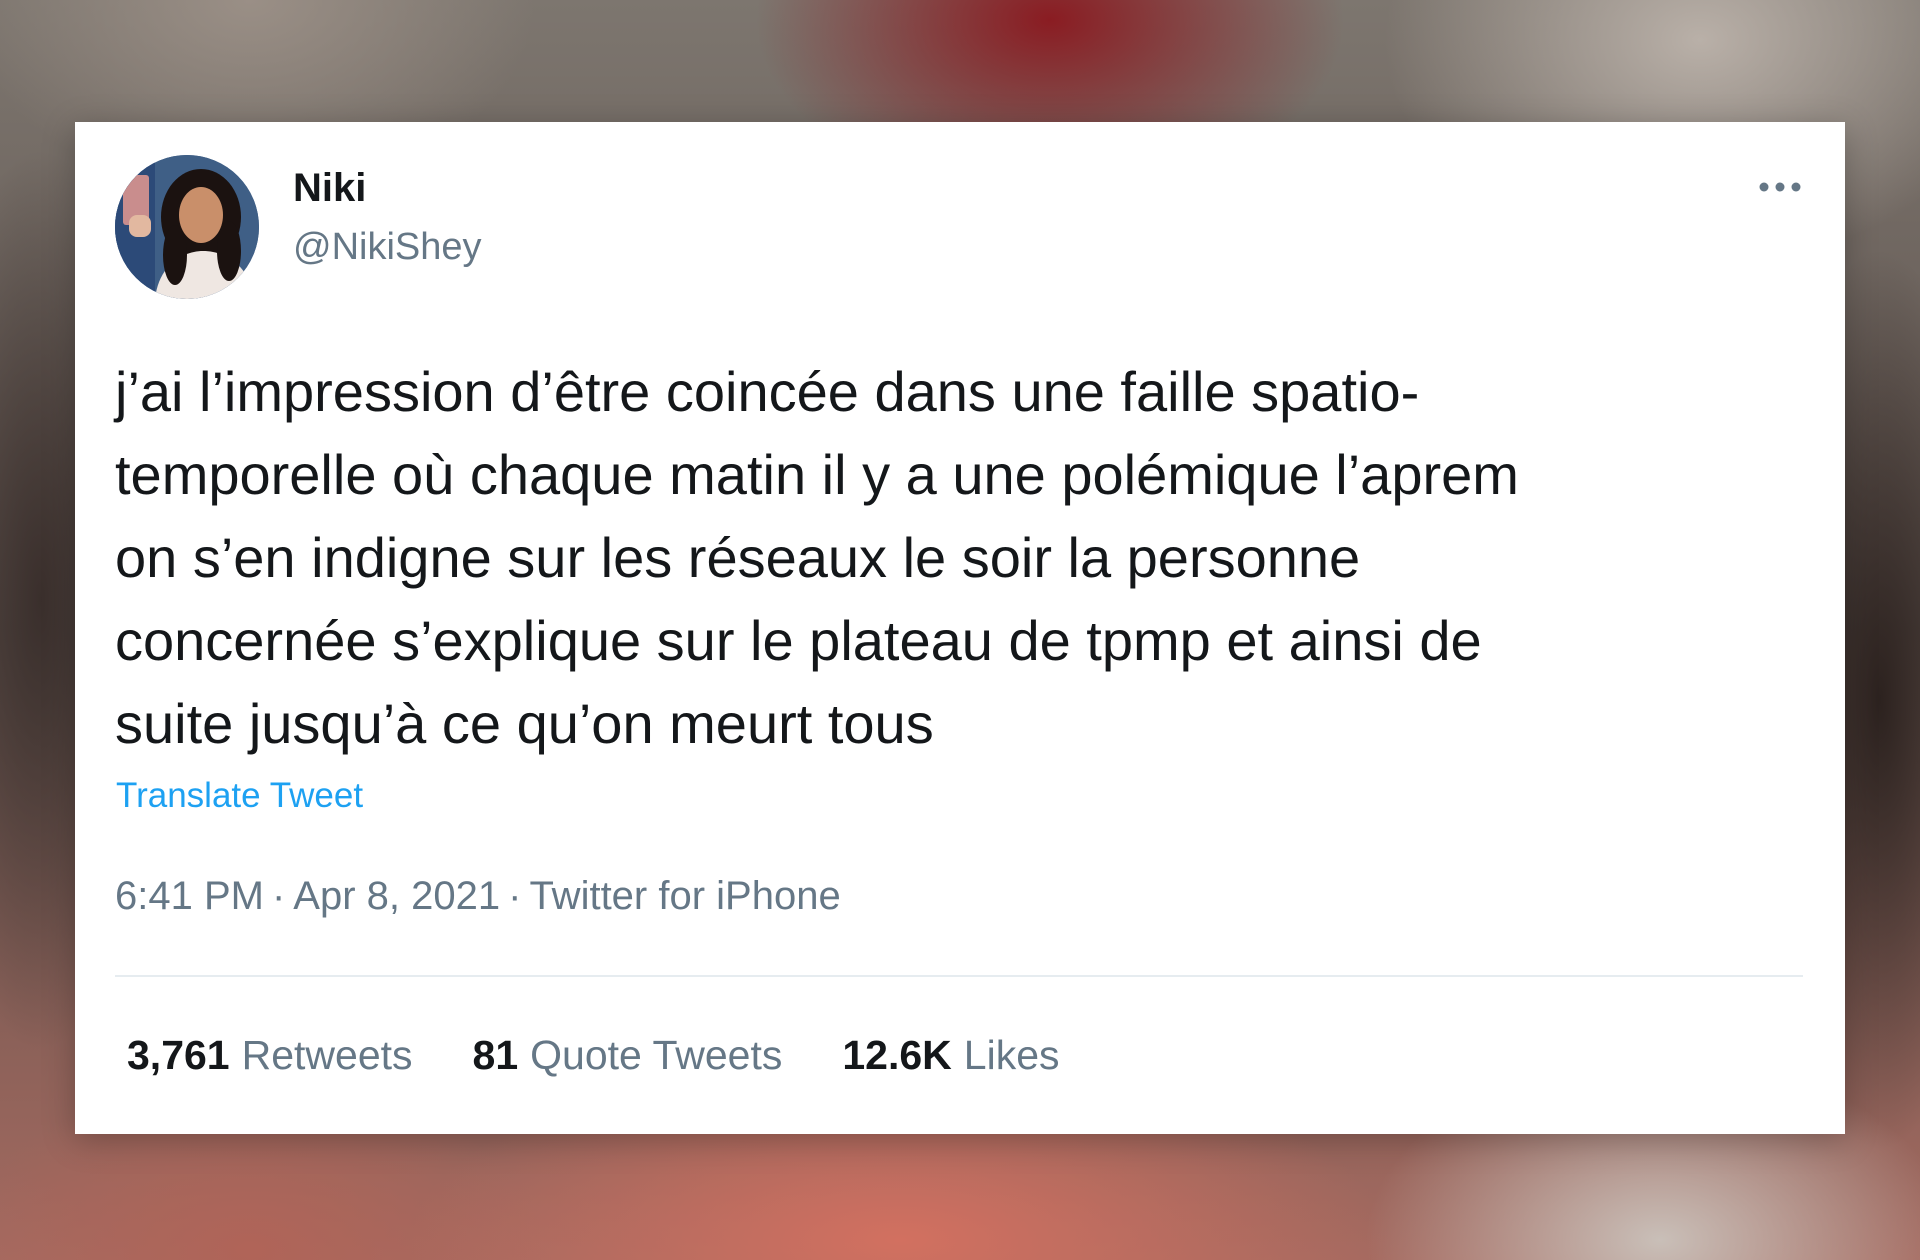 This screenshot has height=1260, width=1920. Describe the element at coordinates (239, 796) in the screenshot. I see `translate-tweet-link: Translate Tweet` at that location.